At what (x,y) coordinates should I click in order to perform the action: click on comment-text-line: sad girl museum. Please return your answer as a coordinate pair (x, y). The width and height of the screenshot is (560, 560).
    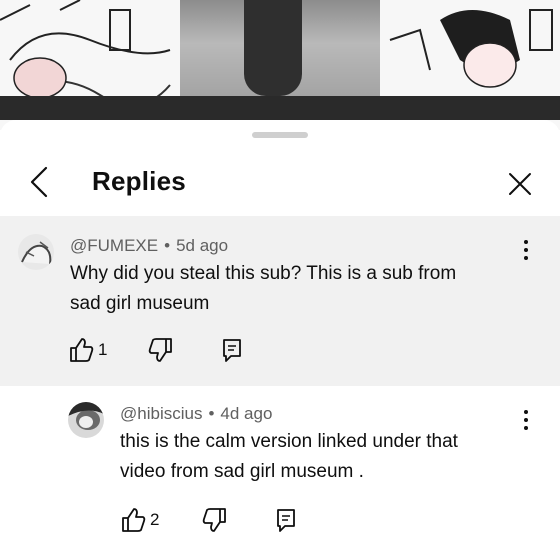
    Looking at the image, I should click on (140, 303).